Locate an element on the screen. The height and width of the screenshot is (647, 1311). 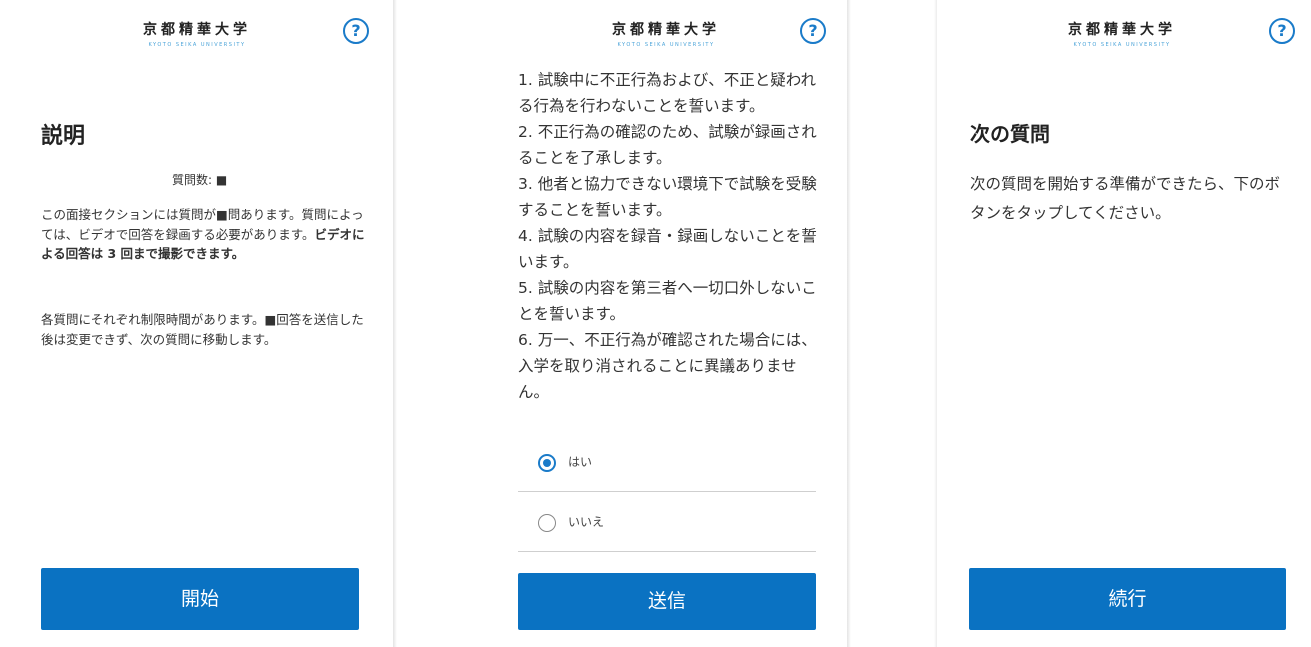
start-button: 開始 is located at coordinates (200, 599).